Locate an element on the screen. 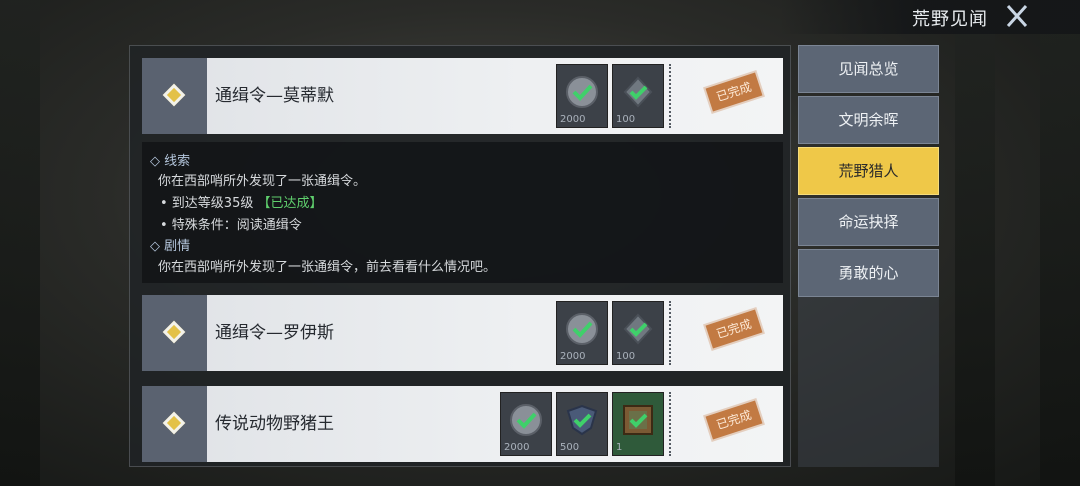 Image resolution: width=1080 pixels, height=486 pixels. tab-brave-heart: 勇敢的心 is located at coordinates (868, 273).